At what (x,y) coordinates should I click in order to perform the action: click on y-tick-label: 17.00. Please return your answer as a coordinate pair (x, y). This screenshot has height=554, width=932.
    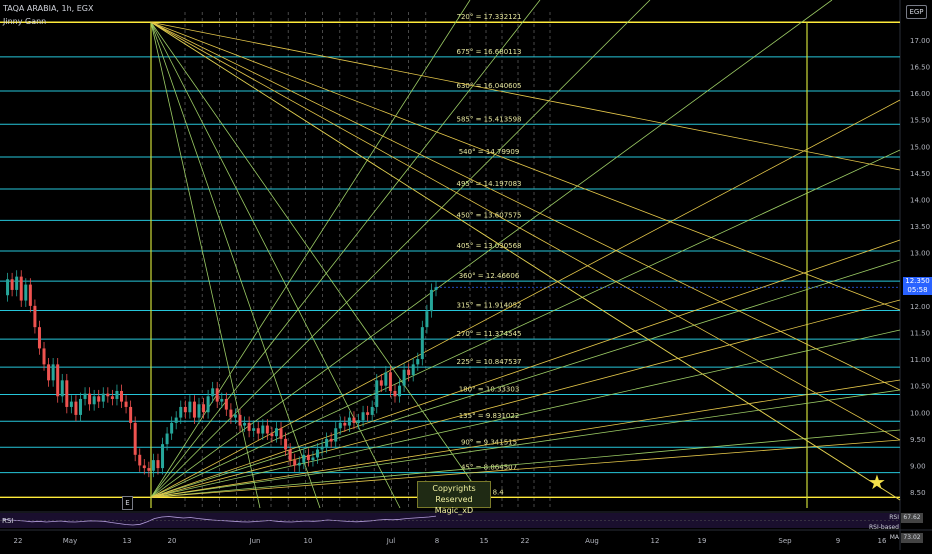
    Looking at the image, I should click on (920, 41).